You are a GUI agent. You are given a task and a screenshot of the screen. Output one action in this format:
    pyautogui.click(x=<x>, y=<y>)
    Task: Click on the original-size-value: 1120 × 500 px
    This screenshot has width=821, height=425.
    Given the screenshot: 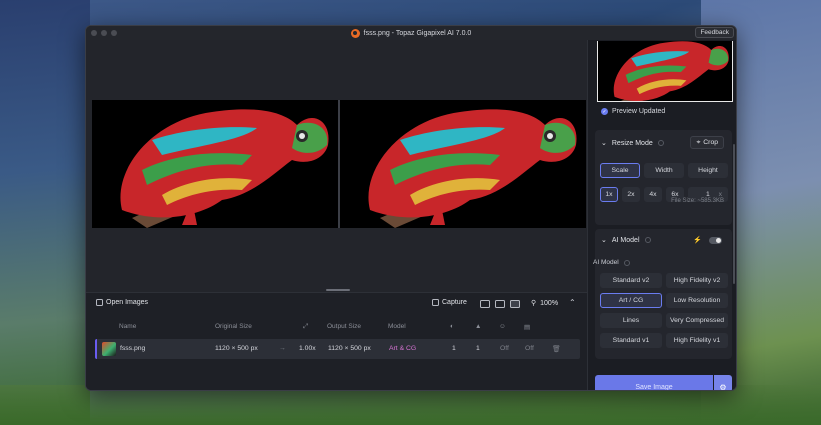 What is the action you would take?
    pyautogui.click(x=236, y=348)
    